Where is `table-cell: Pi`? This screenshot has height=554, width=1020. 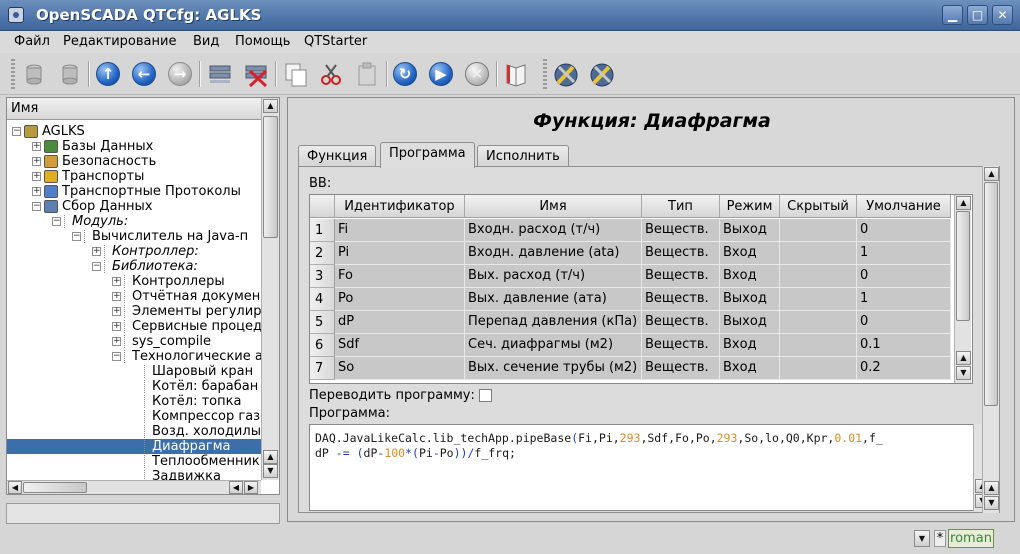 table-cell: Pi is located at coordinates (400, 253).